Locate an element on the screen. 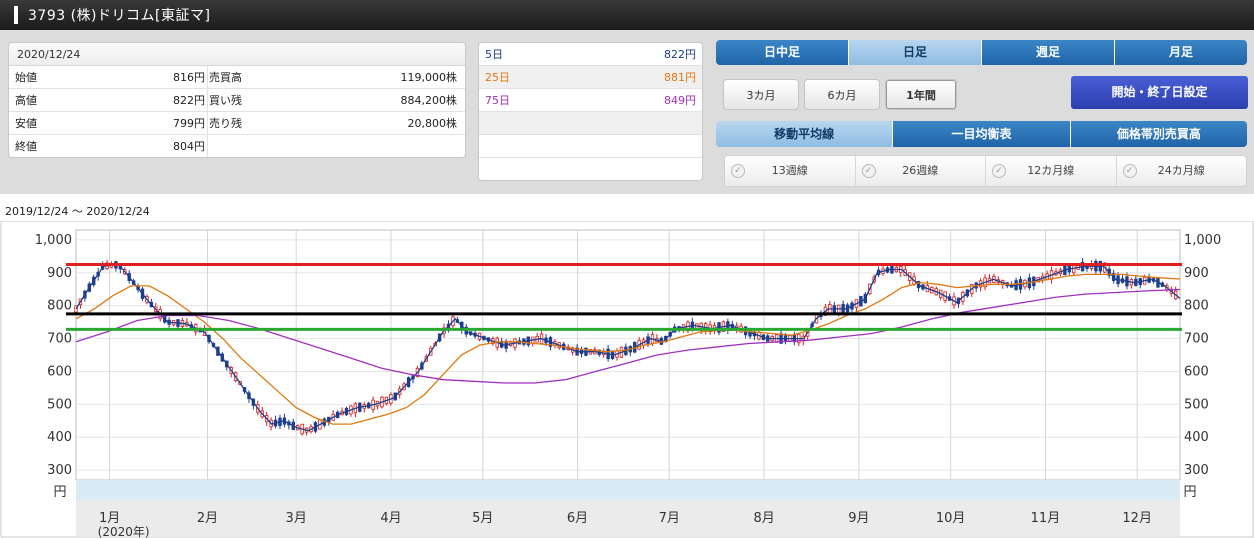 This screenshot has height=538, width=1254. ma-row-75: 75日 849円 is located at coordinates (590, 100).